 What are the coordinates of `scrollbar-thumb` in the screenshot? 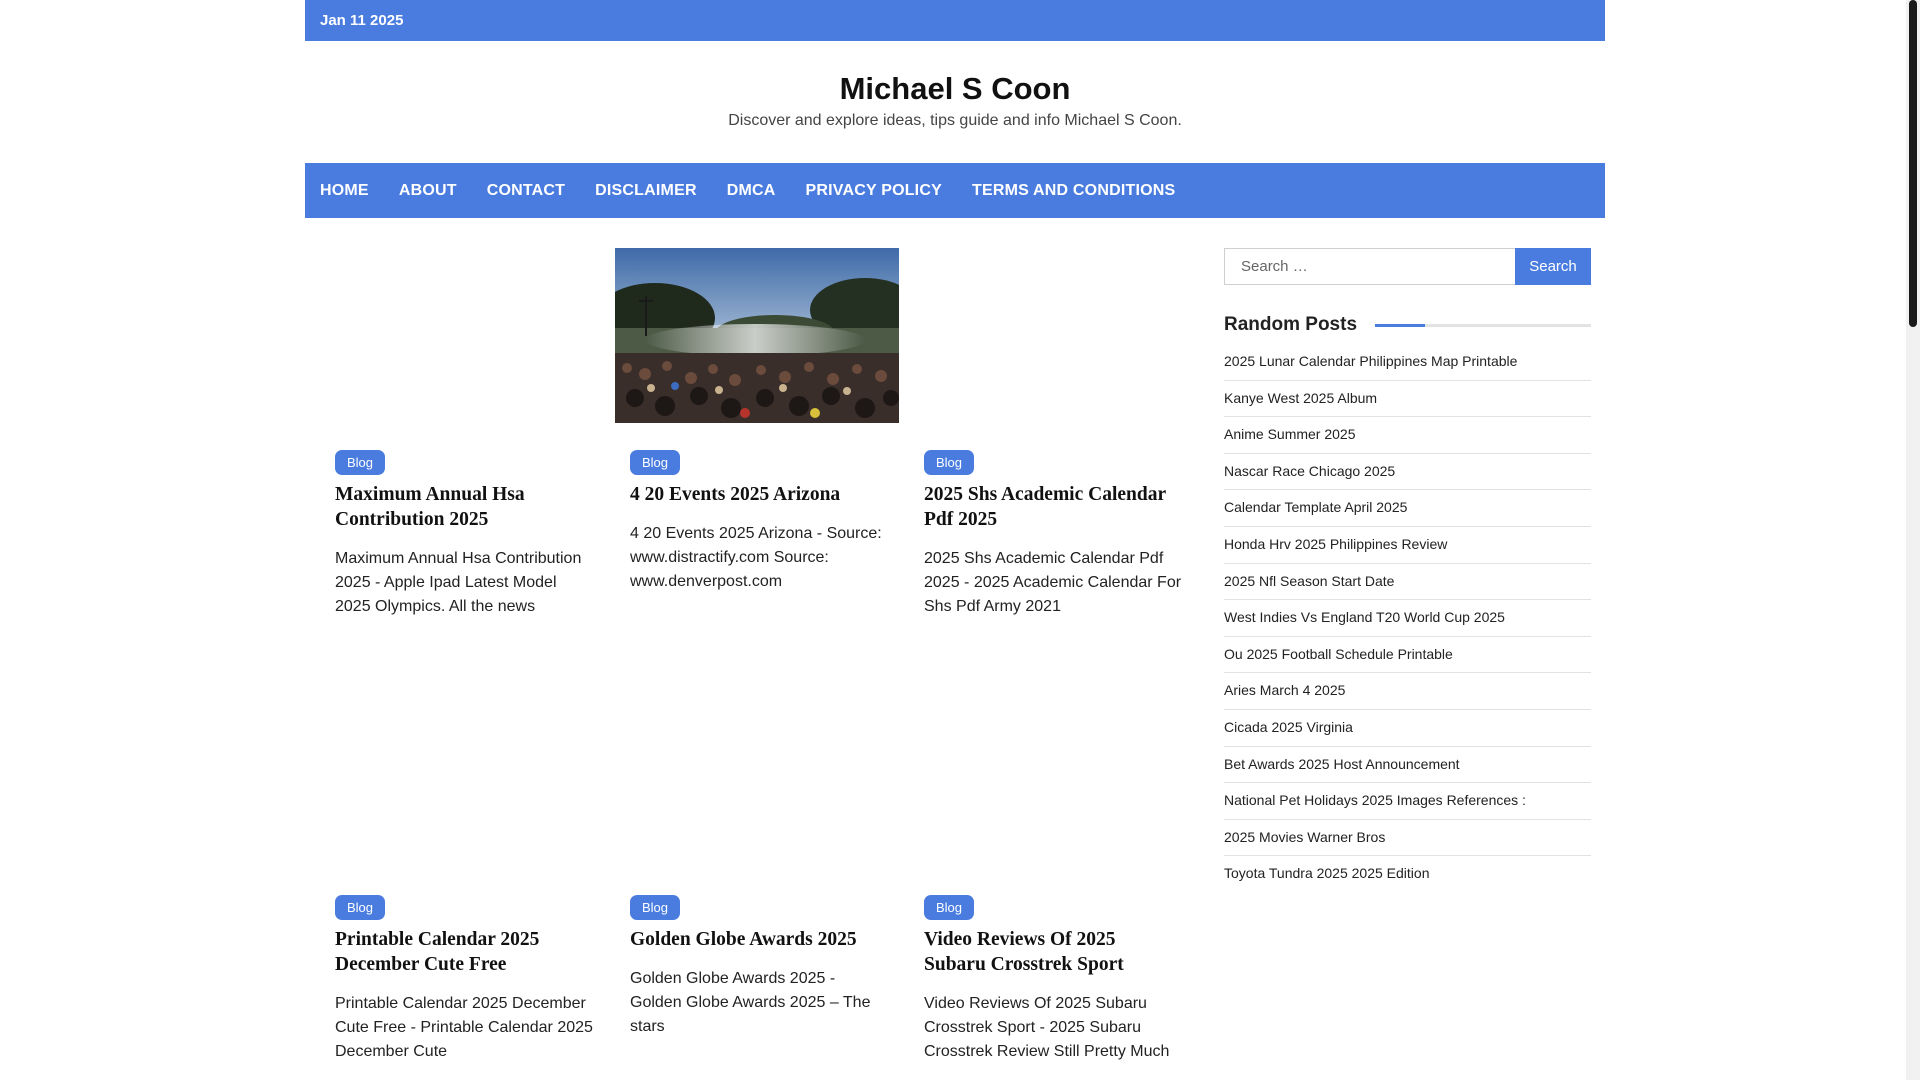 It's located at (1913, 163).